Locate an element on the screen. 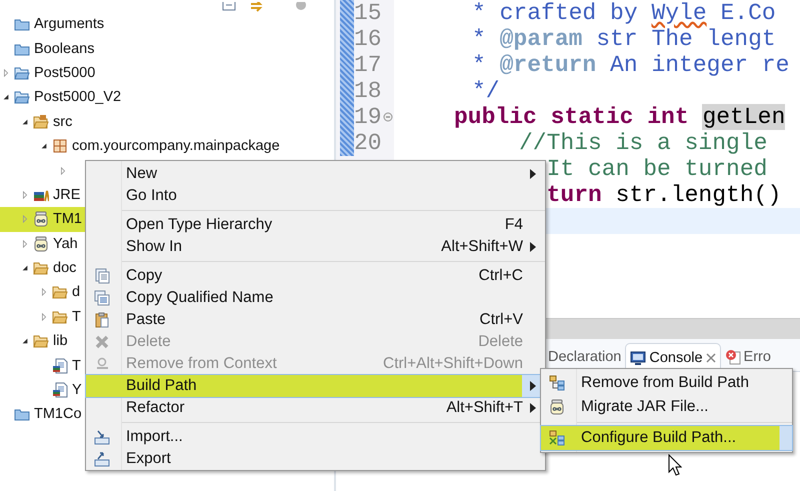 The width and height of the screenshot is (800, 491). shortcut-text: F4 is located at coordinates (513, 225).